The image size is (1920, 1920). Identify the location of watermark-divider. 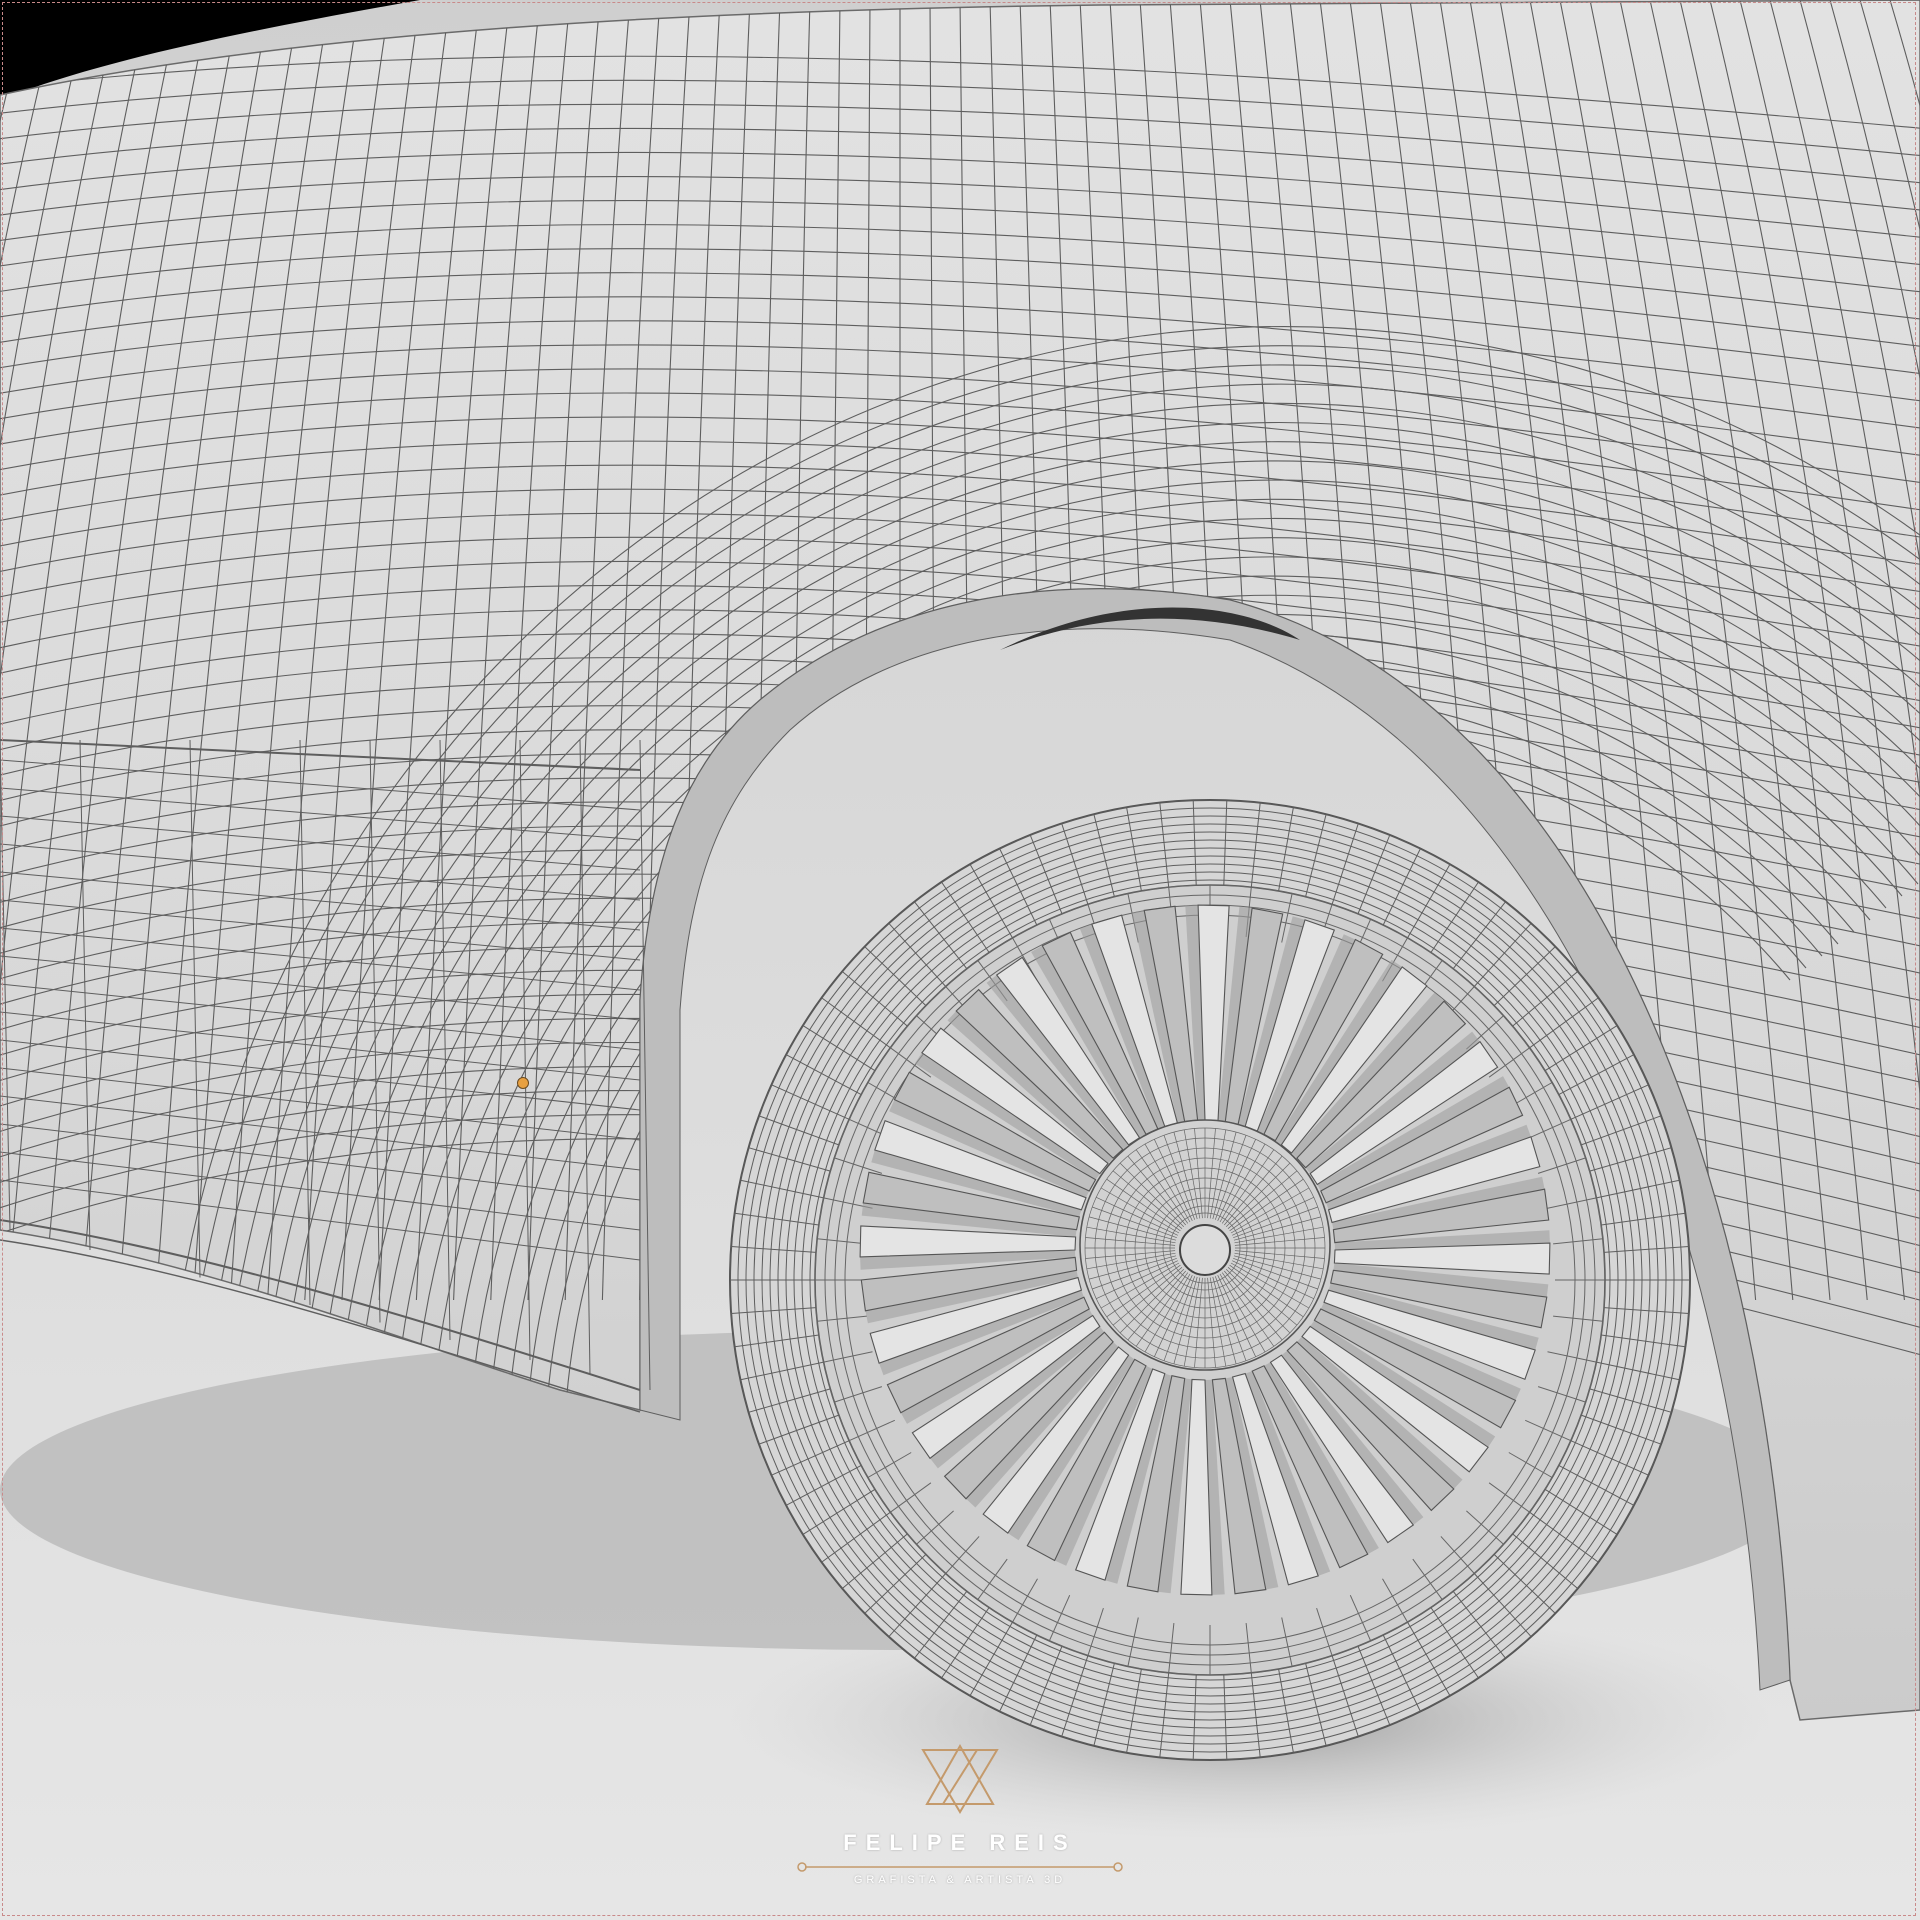
(960, 1867).